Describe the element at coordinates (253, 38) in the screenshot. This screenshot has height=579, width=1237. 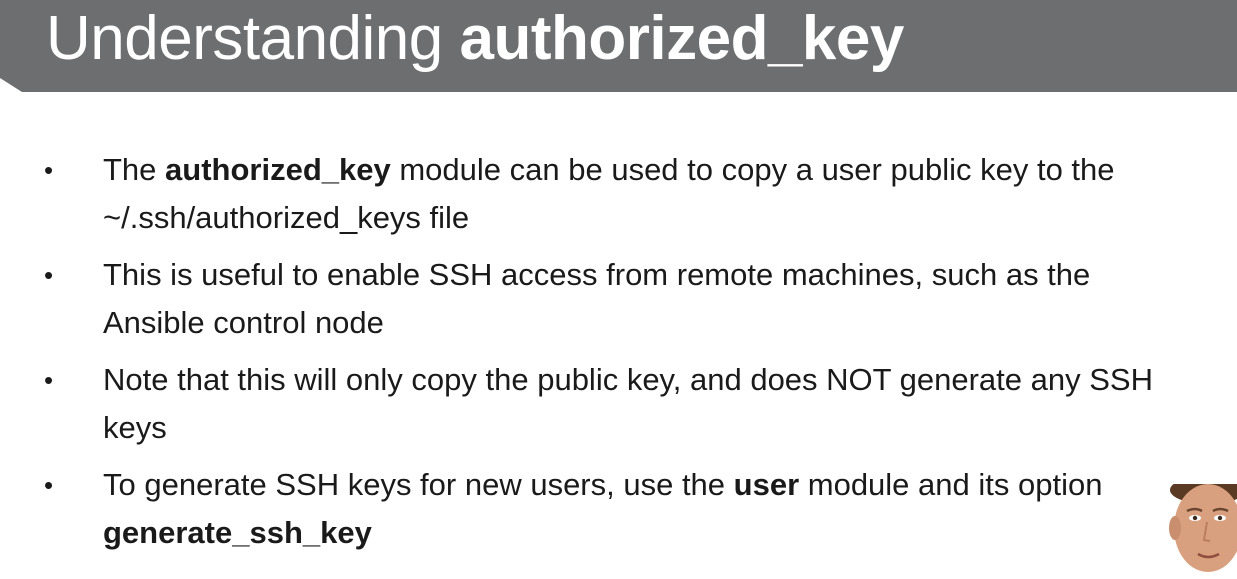
I see `title-regular: Understanding` at that location.